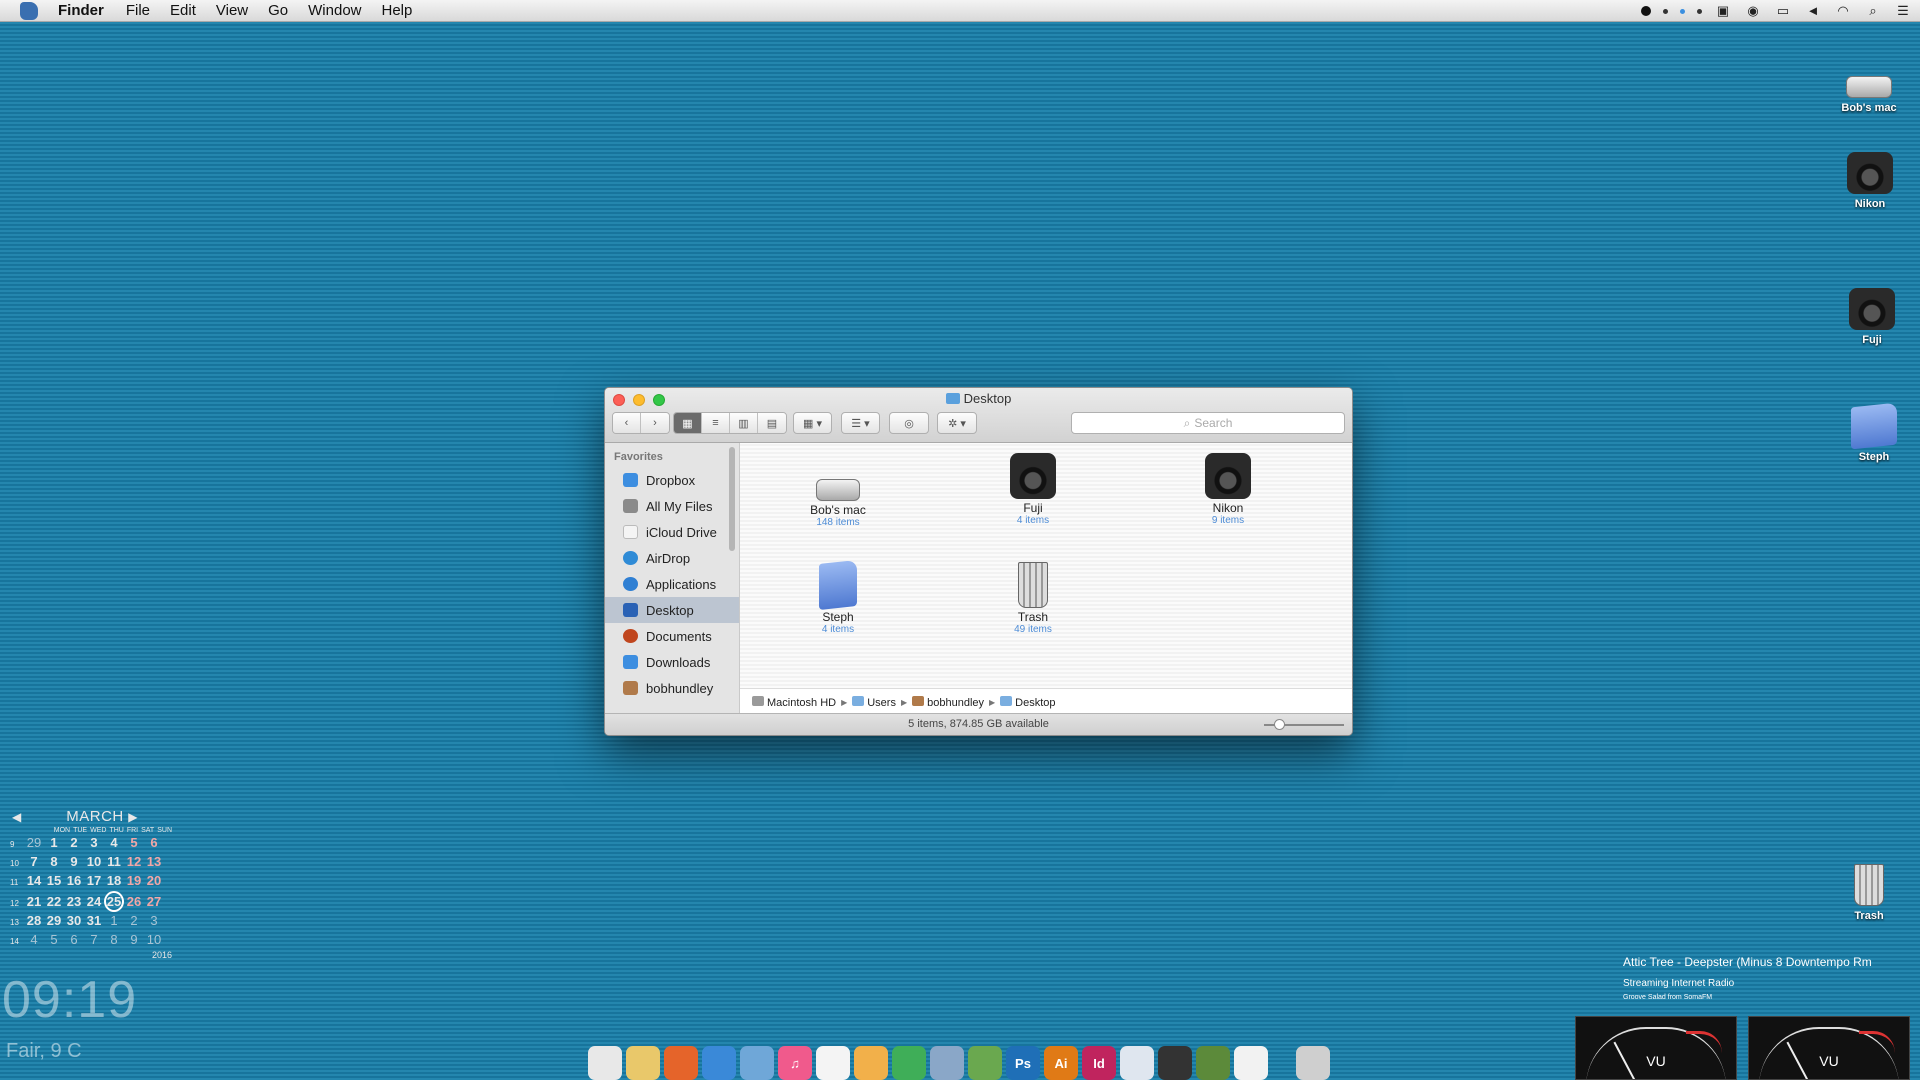 This screenshot has height=1080, width=1920. Describe the element at coordinates (909, 1063) in the screenshot. I see `numbers-icon` at that location.